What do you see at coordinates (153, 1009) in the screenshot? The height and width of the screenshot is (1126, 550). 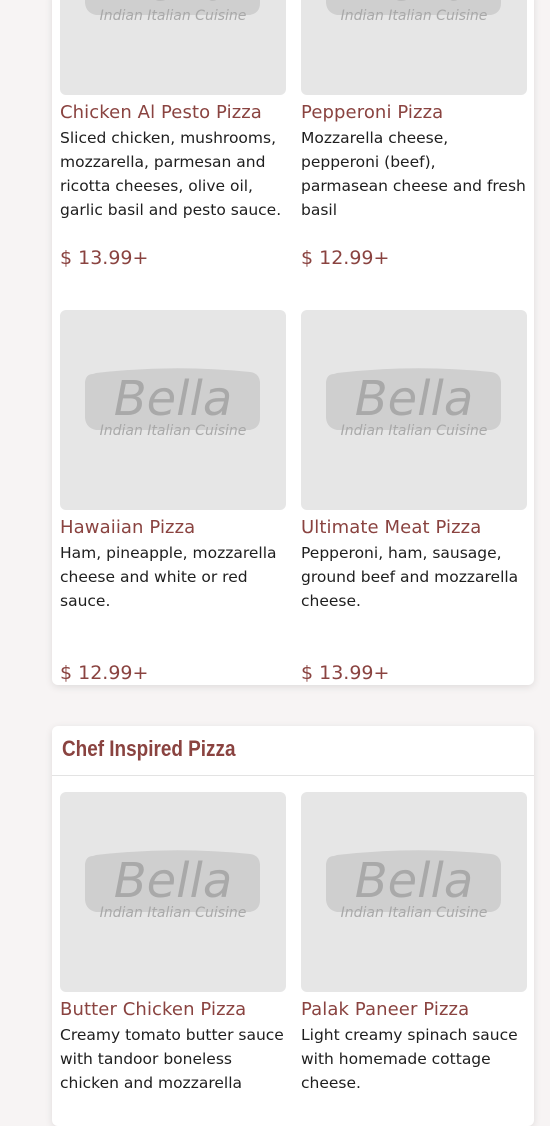 I see `menu-item-name: Butter Chicken Pizza` at bounding box center [153, 1009].